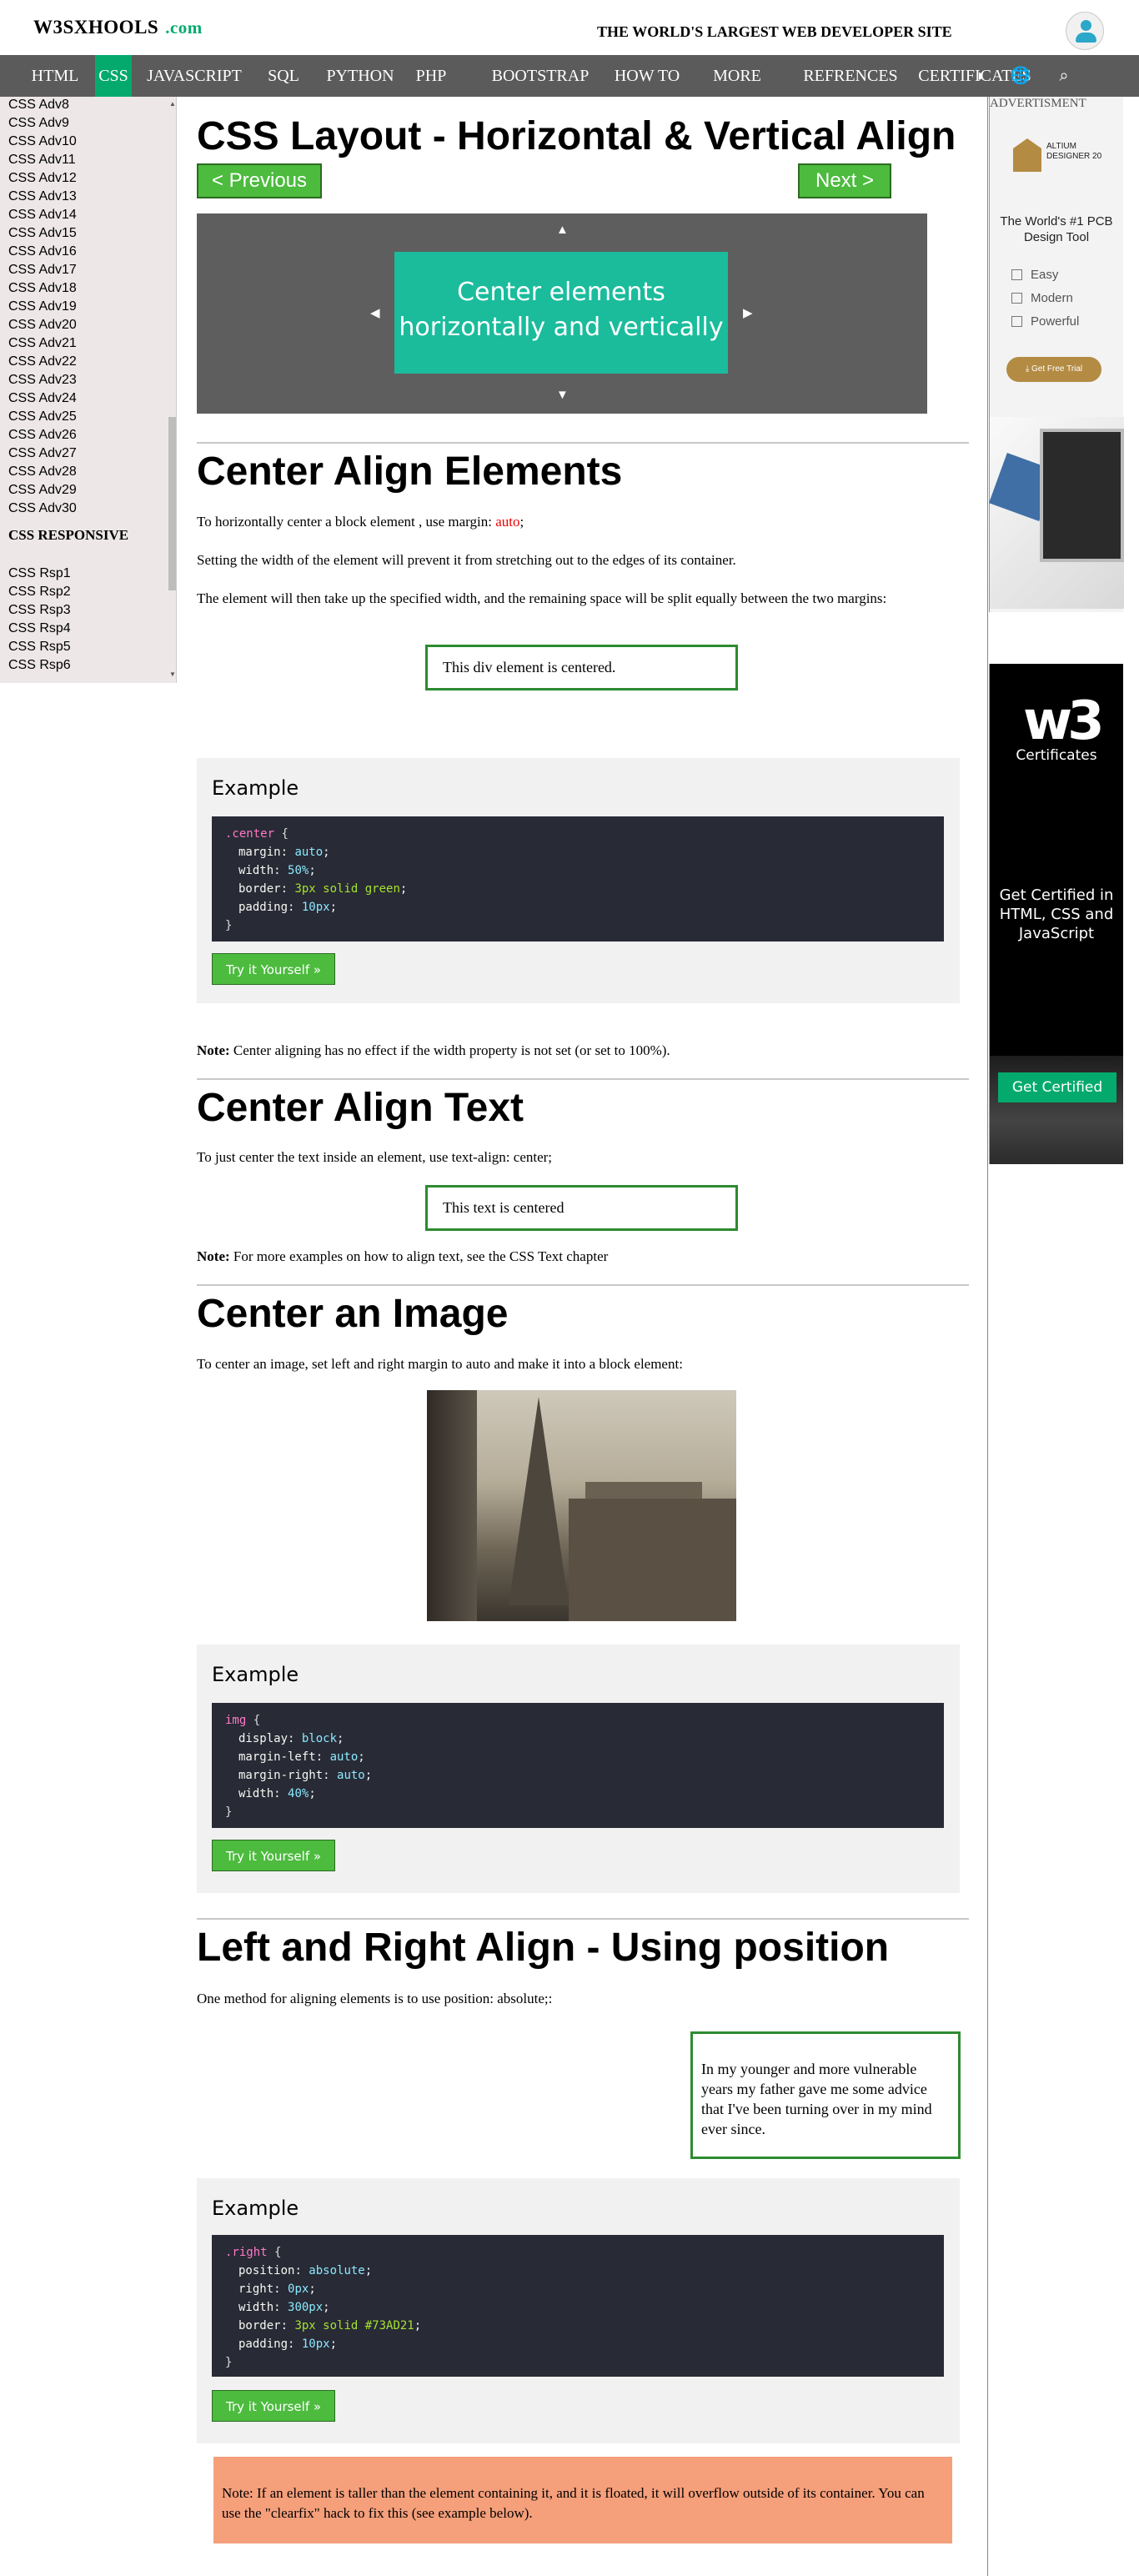 Image resolution: width=1139 pixels, height=2576 pixels. Describe the element at coordinates (42, 343) in the screenshot. I see `sidebar-item: CSS Adv21` at that location.